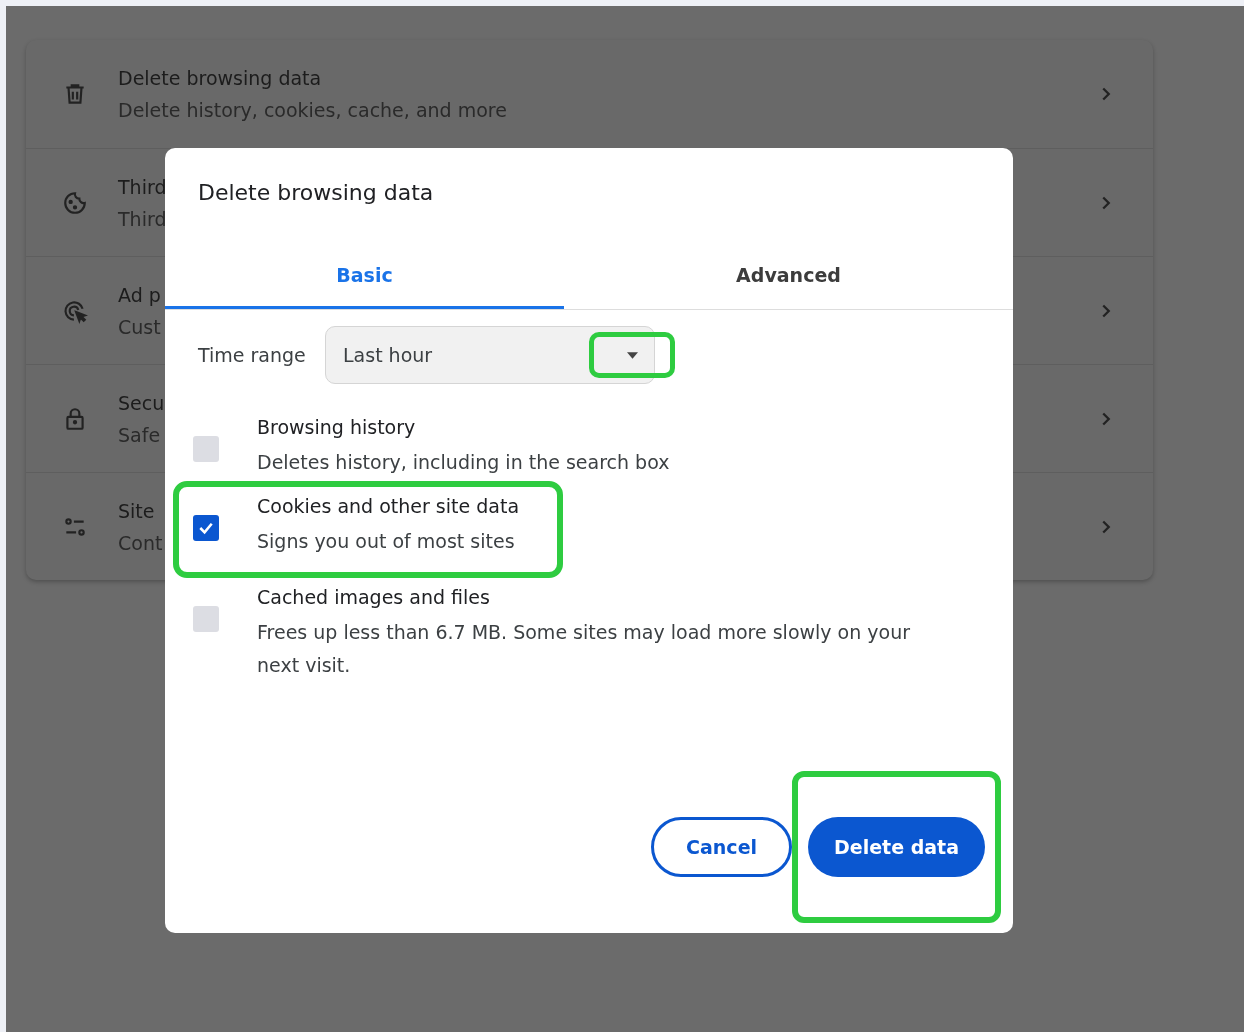 The width and height of the screenshot is (1244, 1032). What do you see at coordinates (337, 427) in the screenshot?
I see `option-title: Browsing history` at bounding box center [337, 427].